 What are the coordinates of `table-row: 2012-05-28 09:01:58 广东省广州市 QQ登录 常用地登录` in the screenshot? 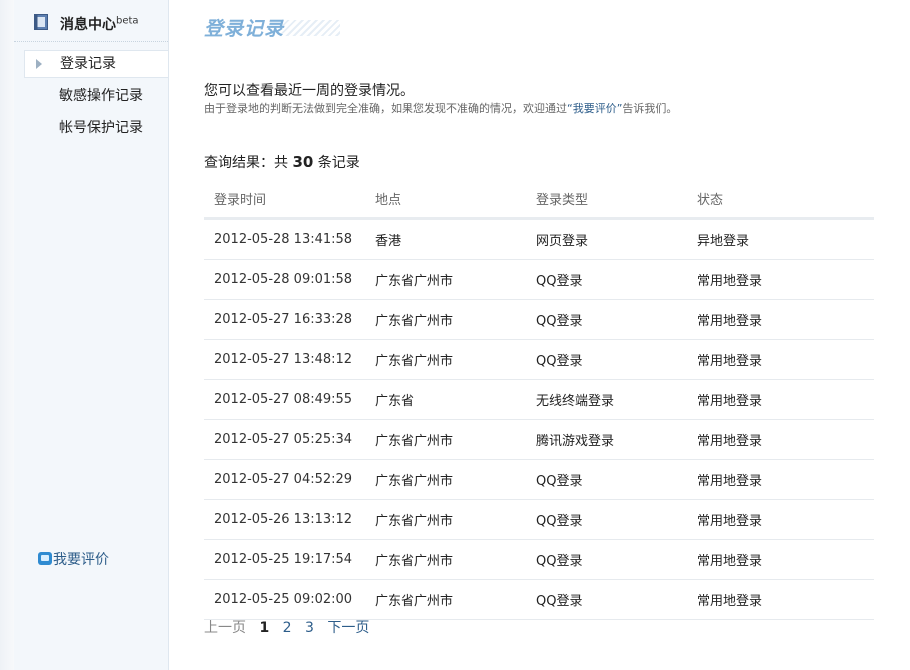 It's located at (539, 279).